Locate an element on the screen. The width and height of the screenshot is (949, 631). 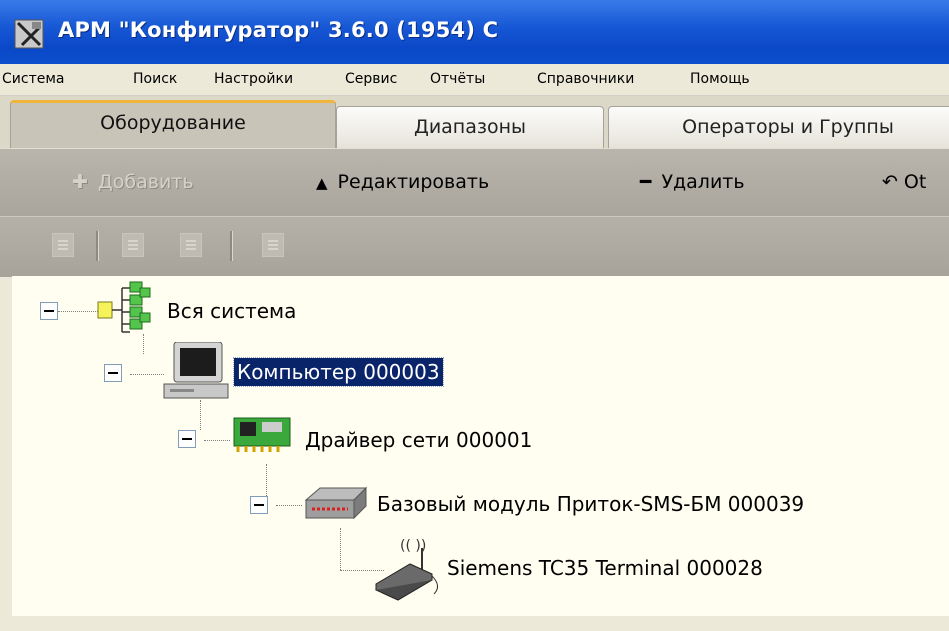
minus-icon: ━ is located at coordinates (646, 182).